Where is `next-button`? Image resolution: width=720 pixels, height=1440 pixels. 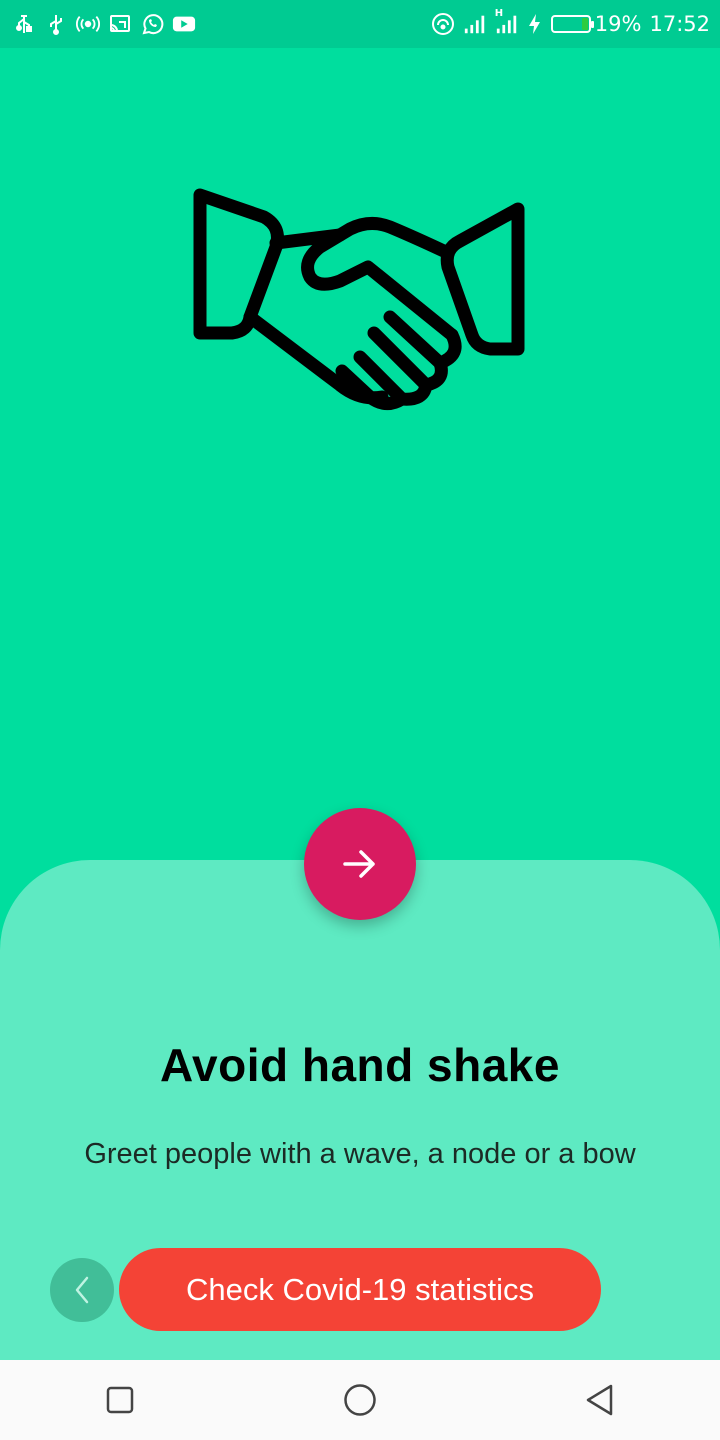
next-button is located at coordinates (360, 864).